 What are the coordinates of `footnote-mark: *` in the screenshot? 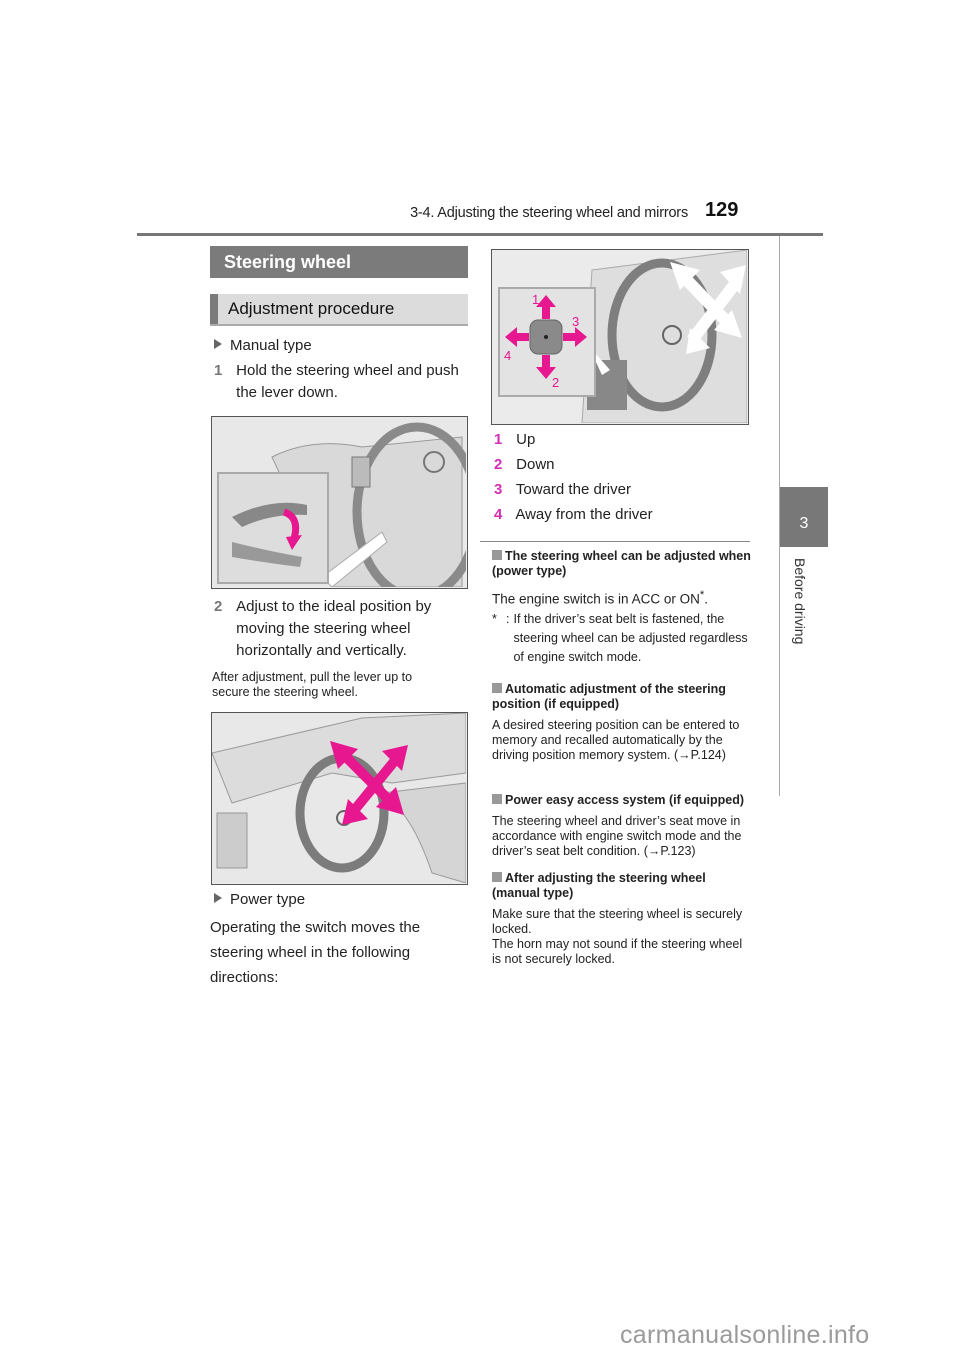 It's located at (702, 595).